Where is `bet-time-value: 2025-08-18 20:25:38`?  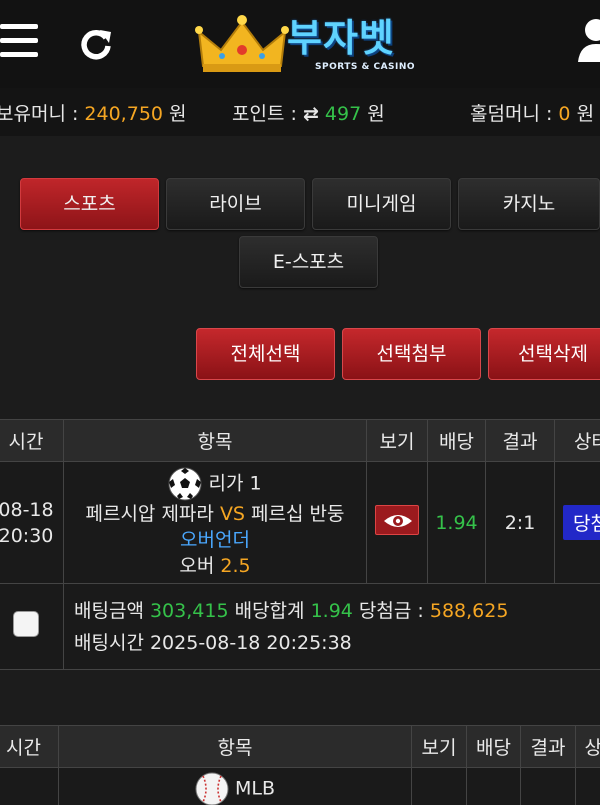
bet-time-value: 2025-08-18 20:25:38 is located at coordinates (250, 642).